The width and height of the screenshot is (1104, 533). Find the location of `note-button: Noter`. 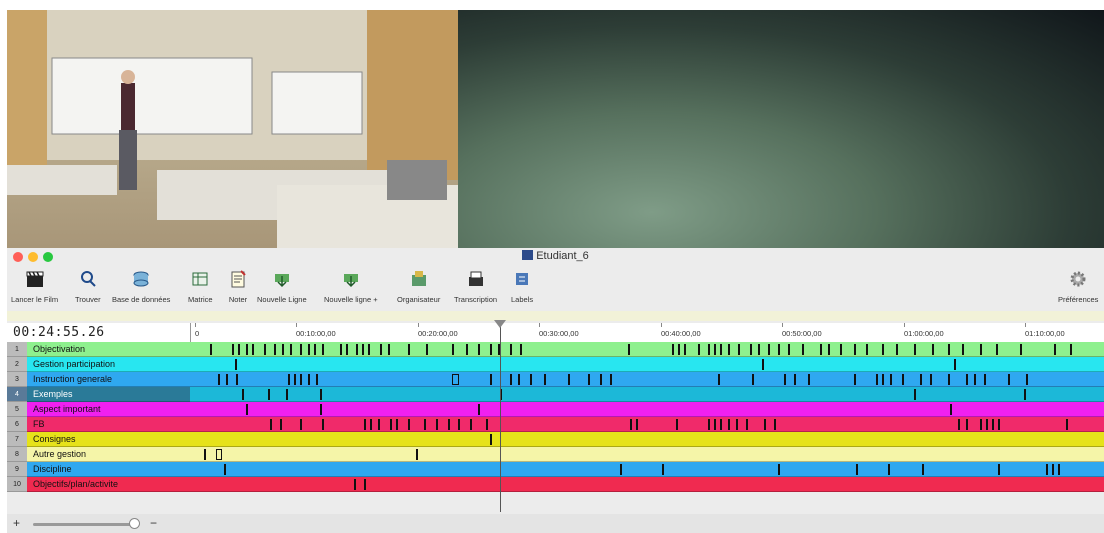

note-button: Noter is located at coordinates (238, 286).